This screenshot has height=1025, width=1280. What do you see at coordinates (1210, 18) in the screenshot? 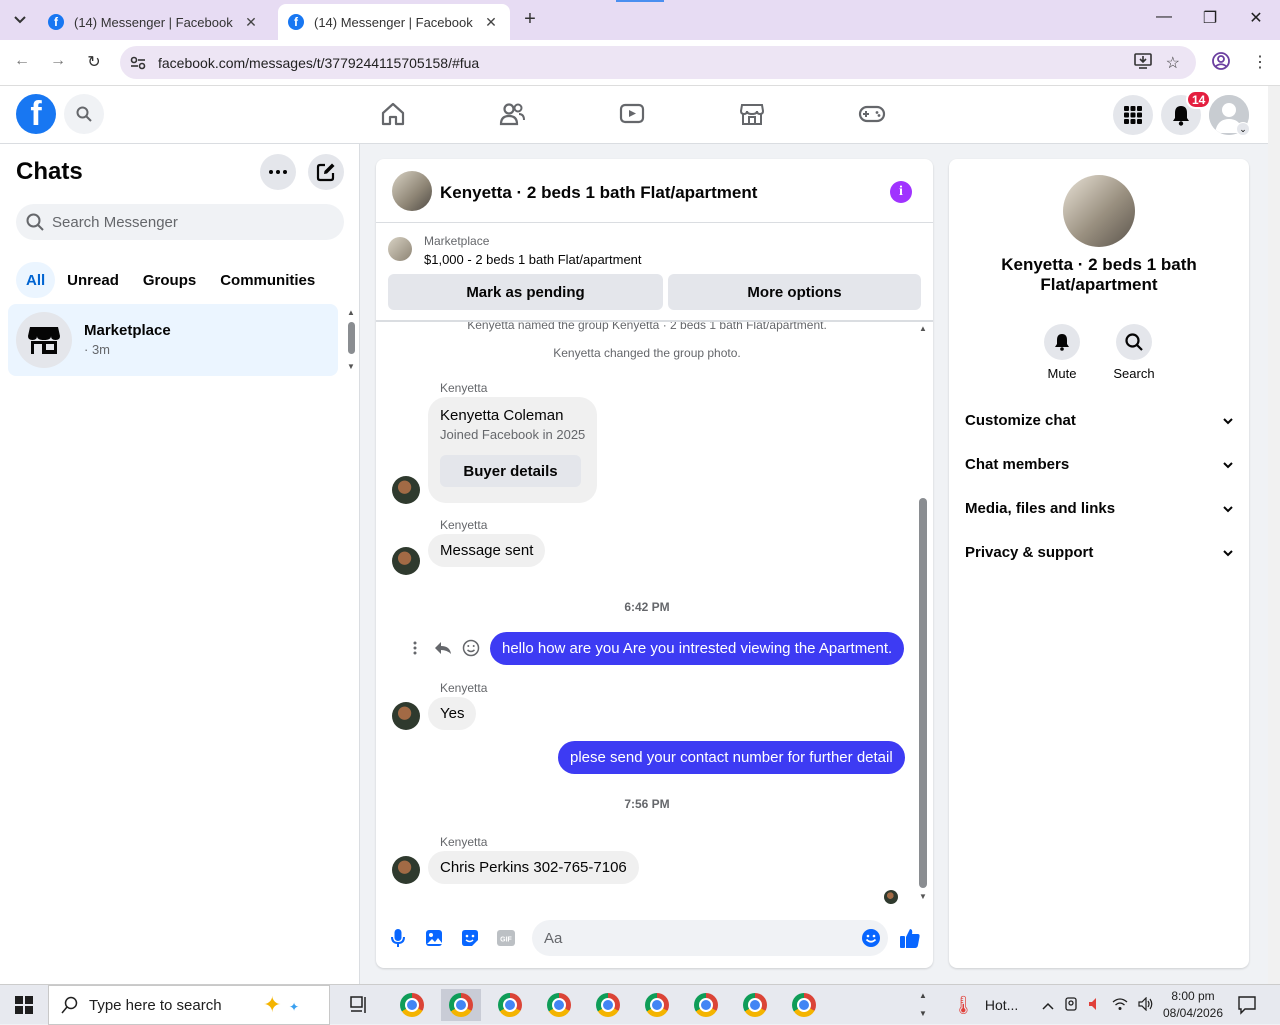
I see `restore-button: ❐` at bounding box center [1210, 18].